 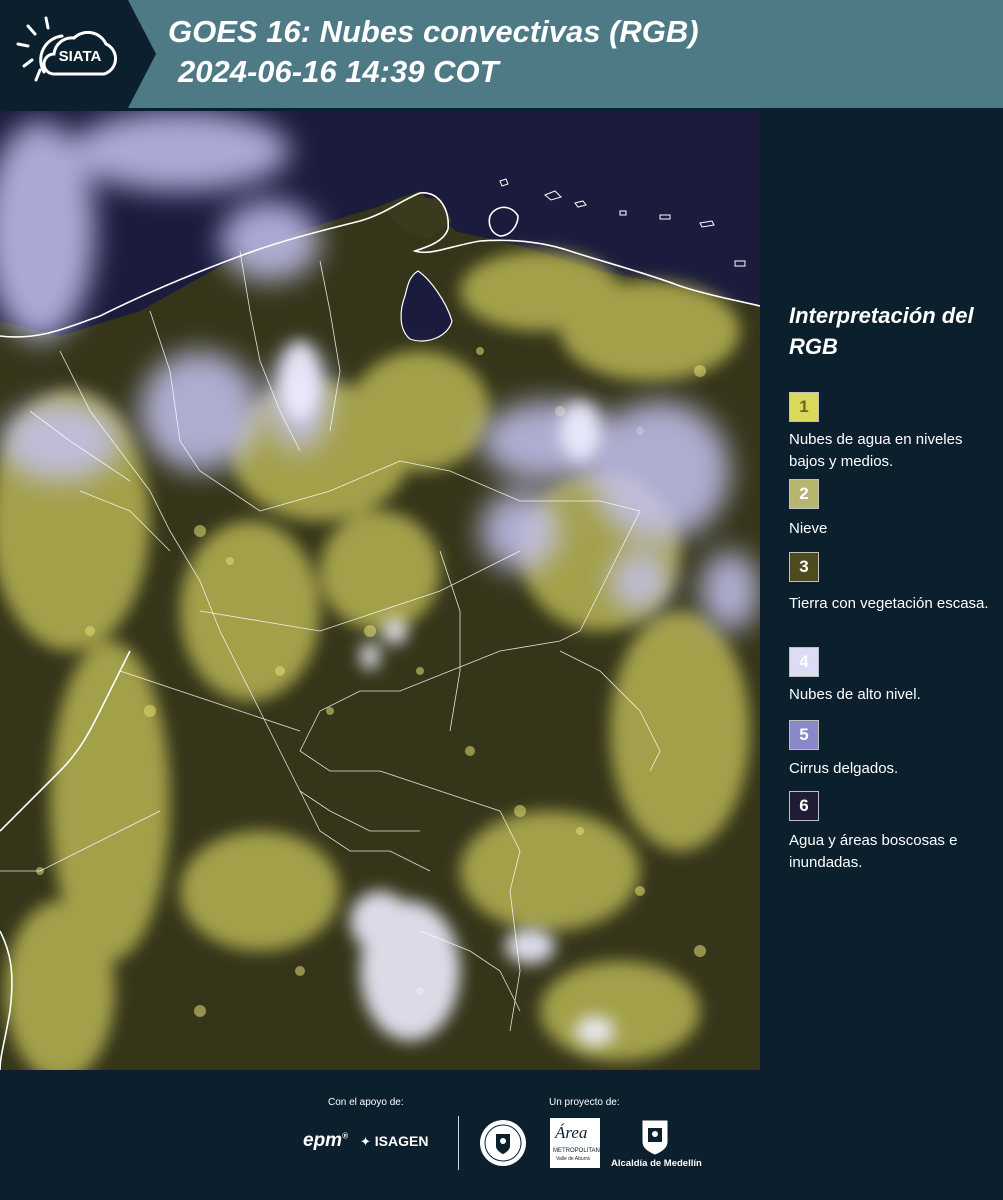 I want to click on legend-number: 2, so click(x=804, y=493).